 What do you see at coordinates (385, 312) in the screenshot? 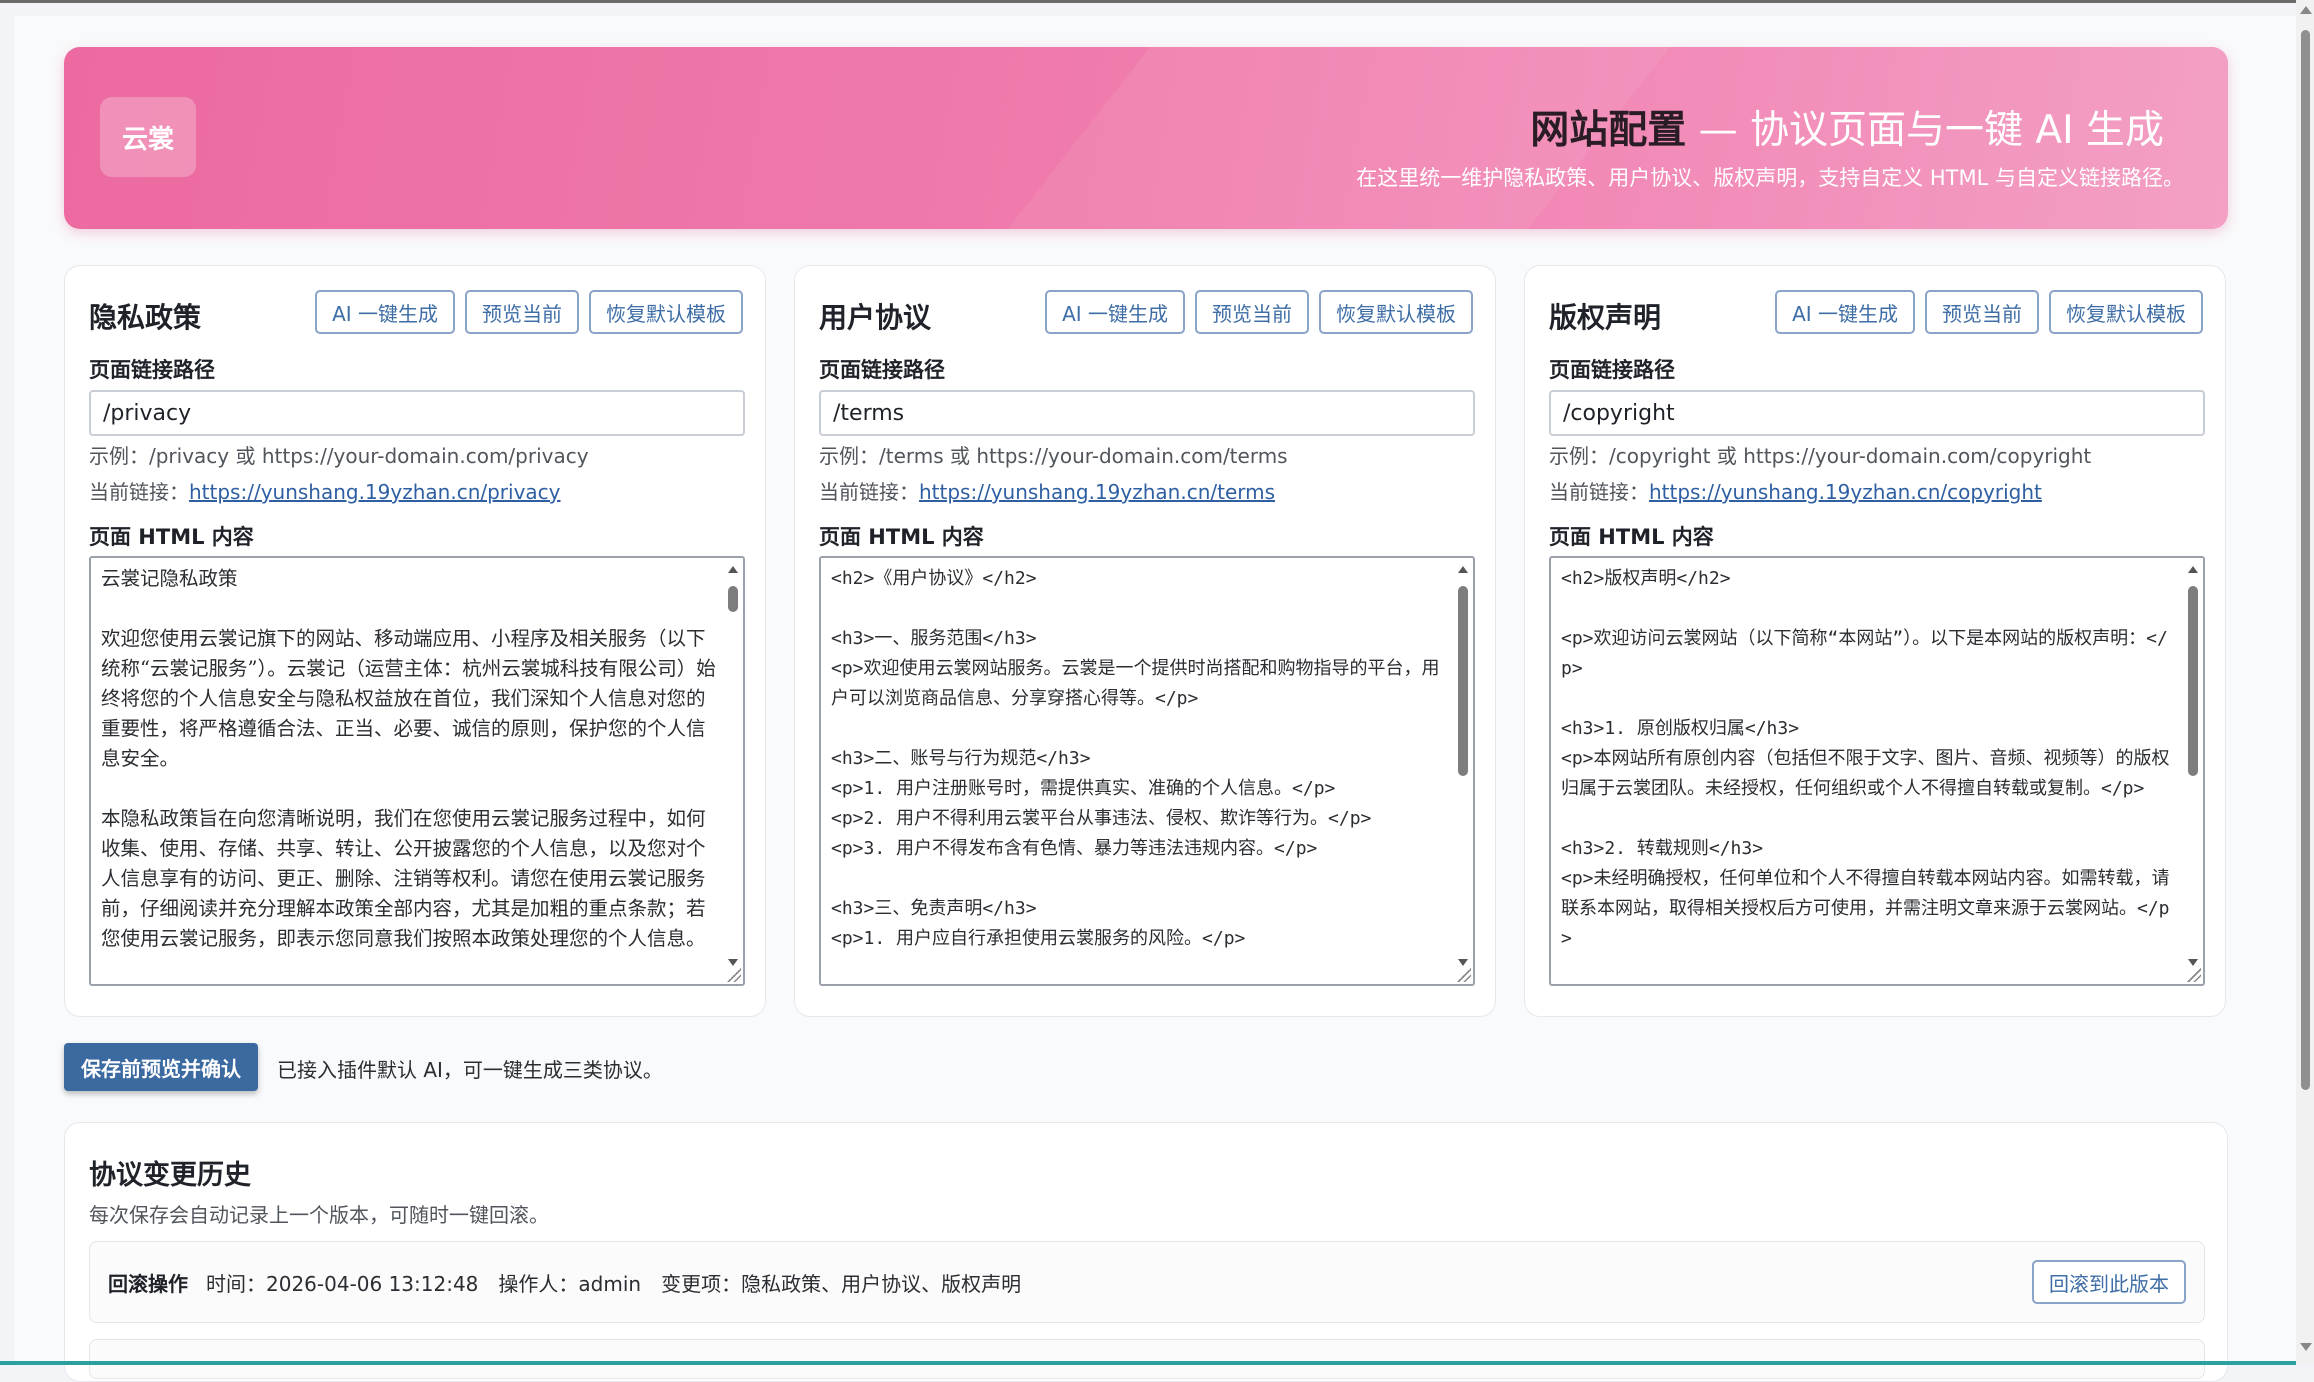
I see `privacy-ai-generate-button: AI 一键生成` at bounding box center [385, 312].